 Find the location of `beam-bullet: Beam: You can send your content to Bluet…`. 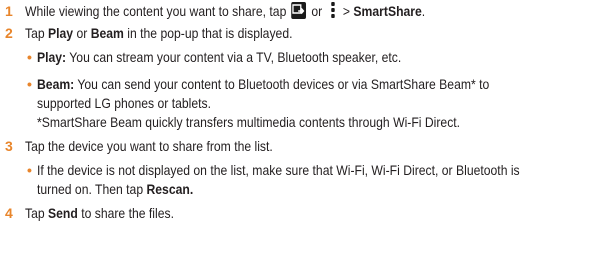

beam-bullet: Beam: You can send your content to Bluet… is located at coordinates (263, 84).